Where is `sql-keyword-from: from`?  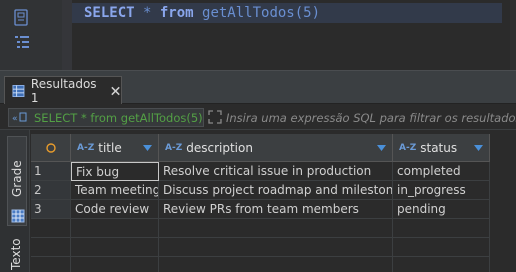
sql-keyword-from: from is located at coordinates (176, 13).